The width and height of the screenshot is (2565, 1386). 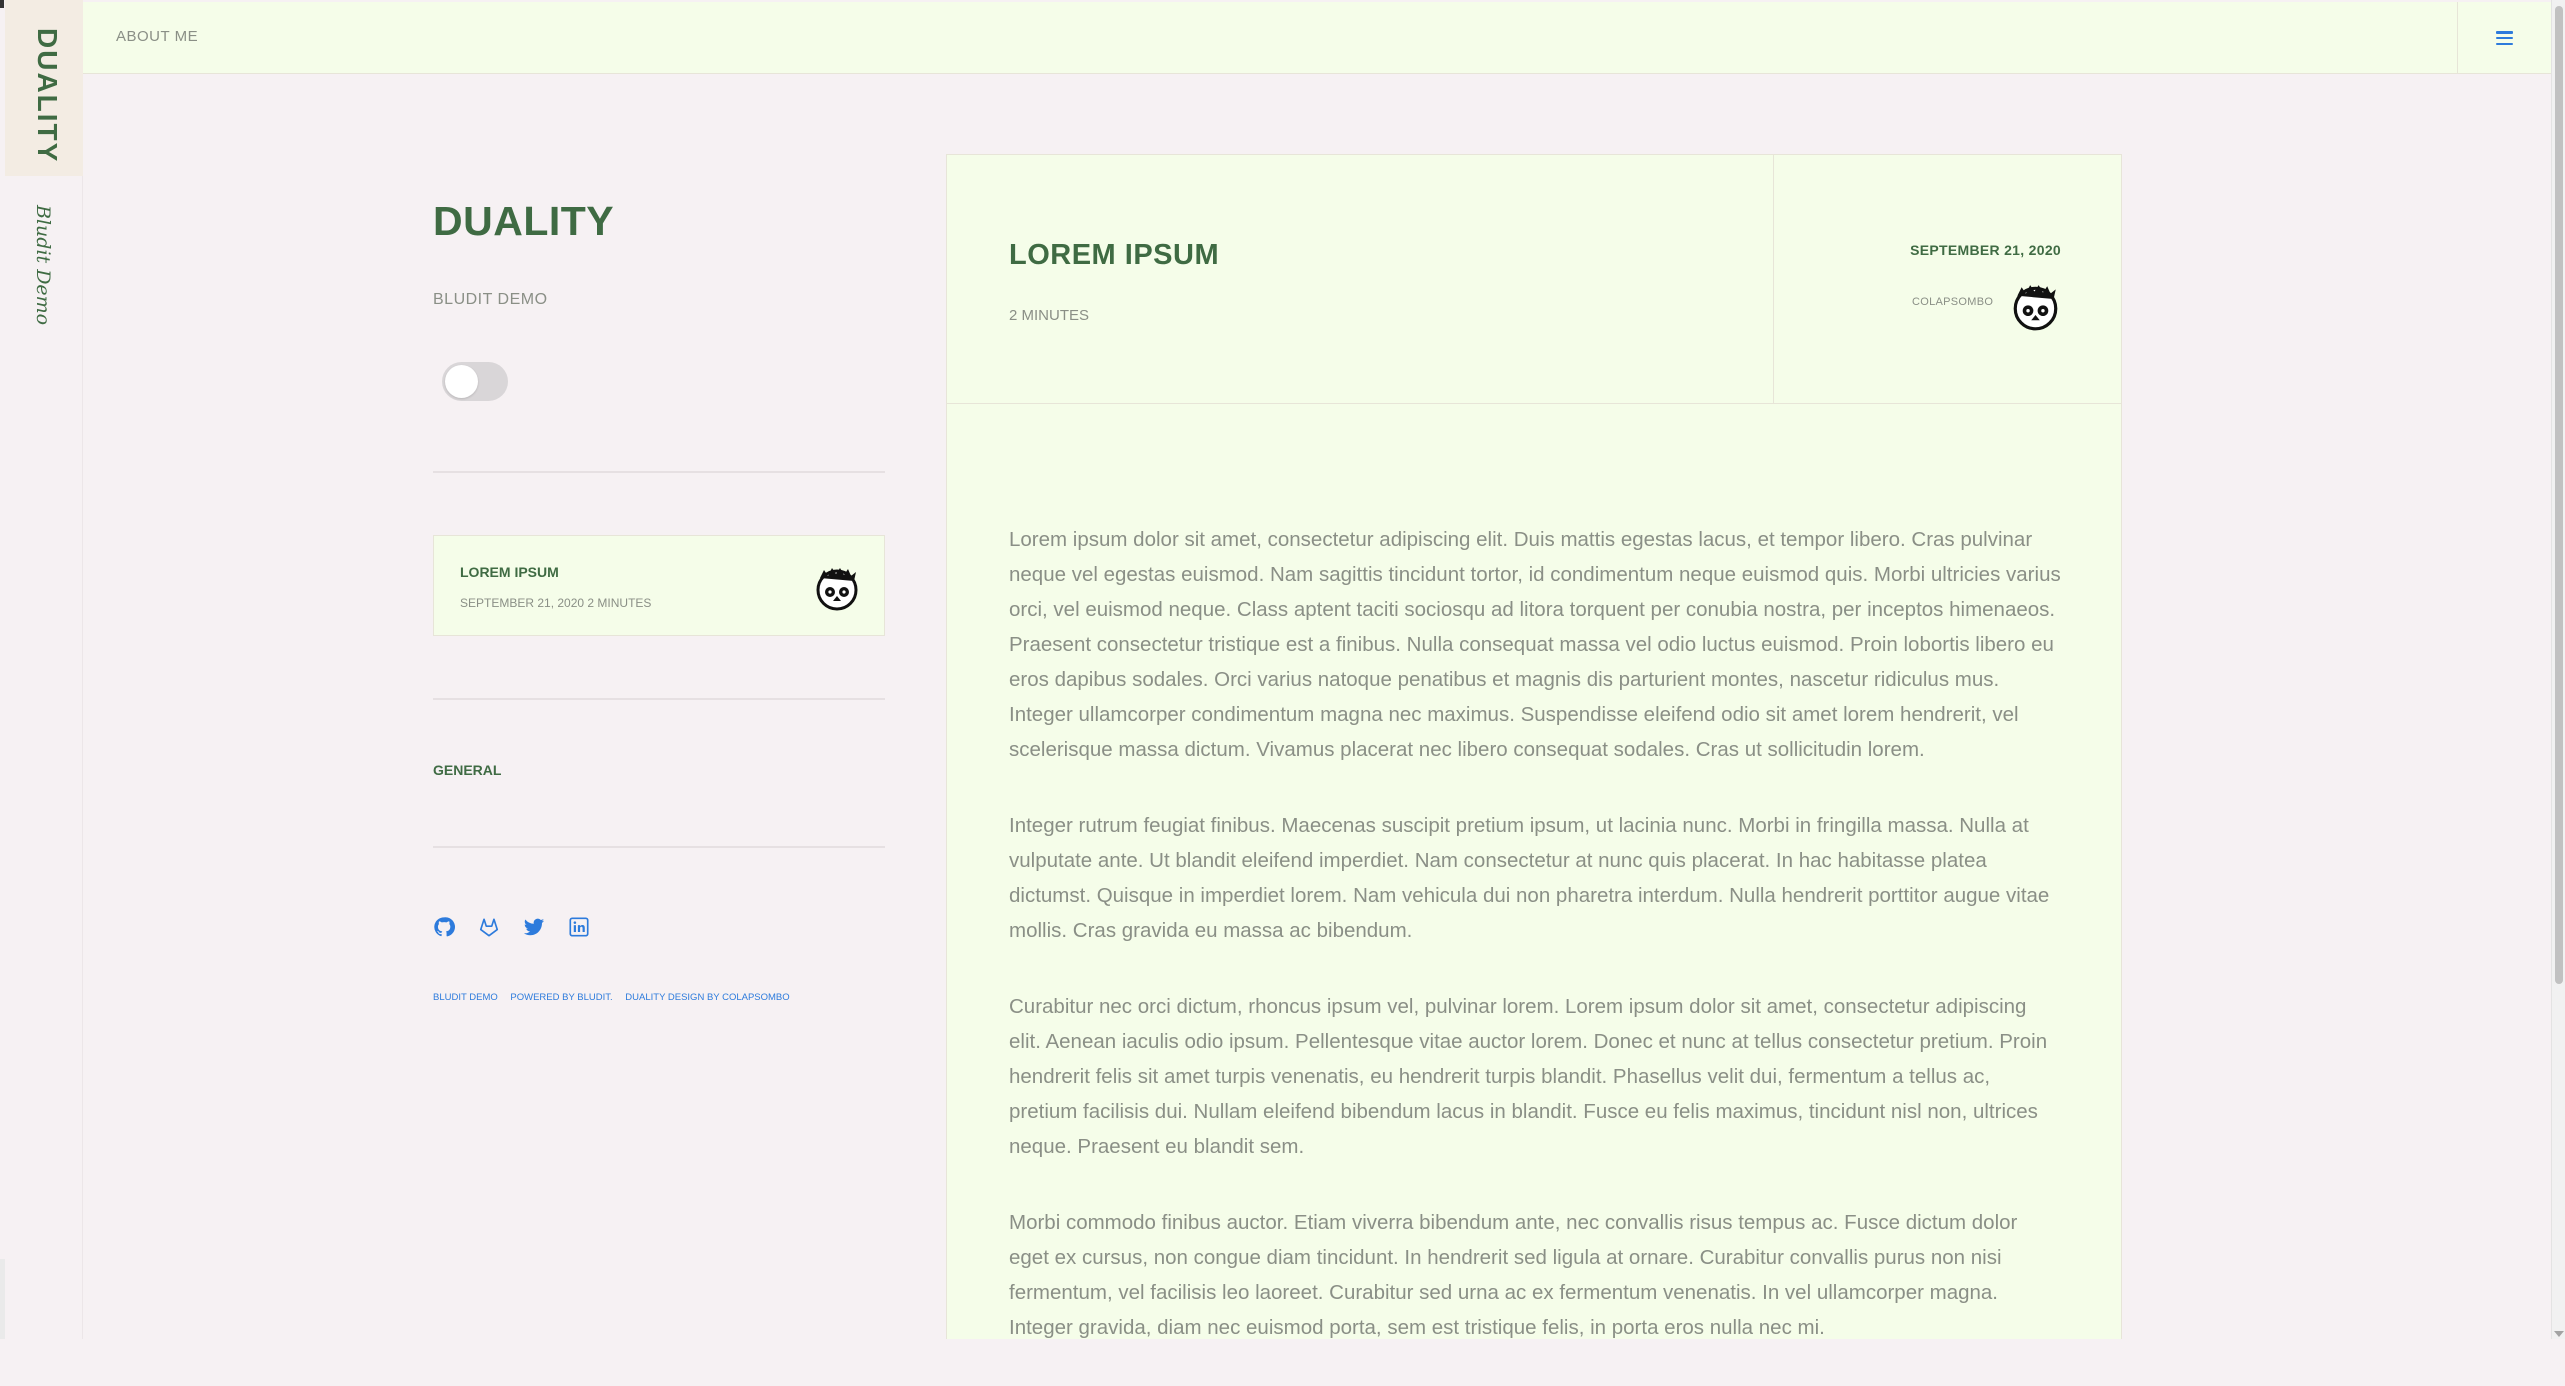 What do you see at coordinates (47, 95) in the screenshot?
I see `rail-brand: DUALITY` at bounding box center [47, 95].